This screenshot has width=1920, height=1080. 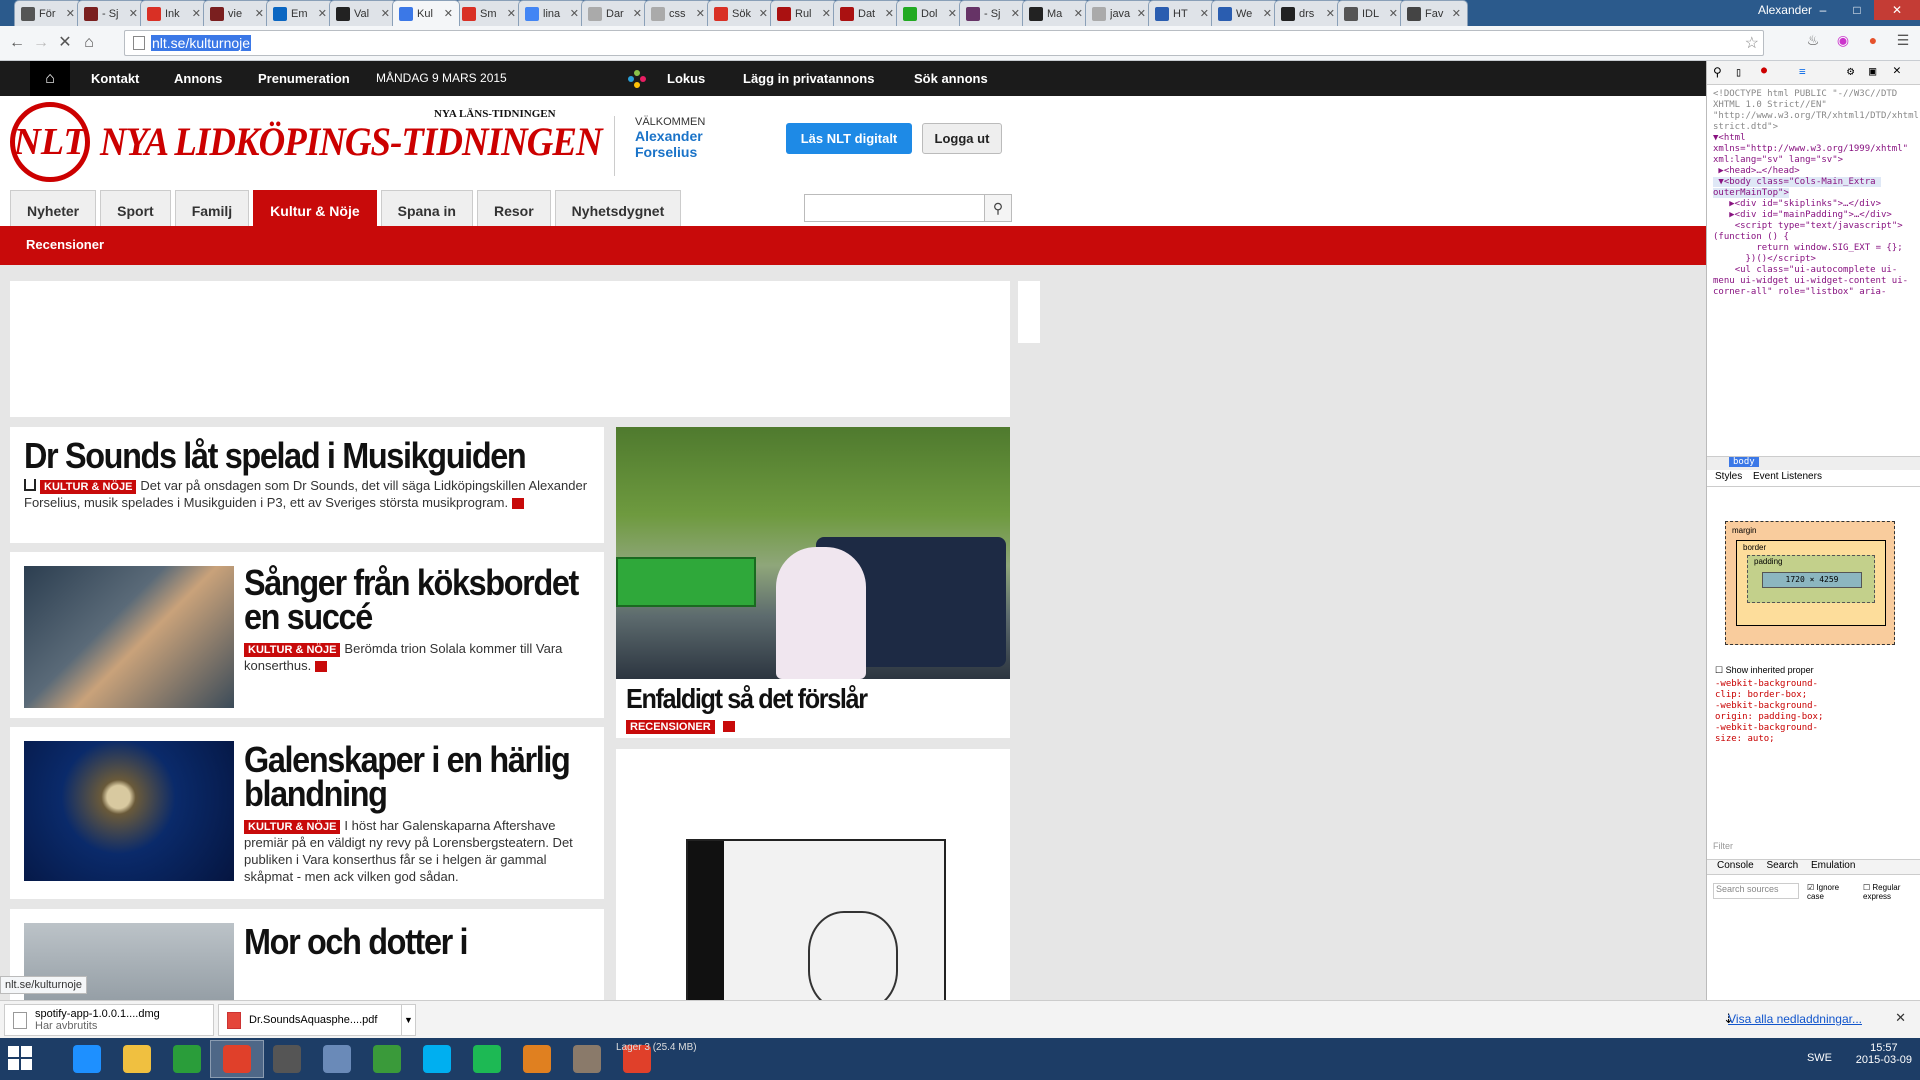 I want to click on article-title: Mor och dotter i, so click(x=424, y=942).